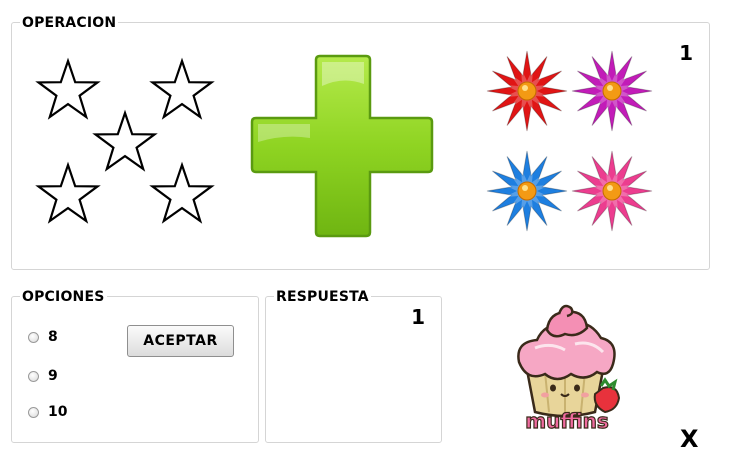 The height and width of the screenshot is (475, 732). Describe the element at coordinates (43, 337) in the screenshot. I see `option-row: 8` at that location.